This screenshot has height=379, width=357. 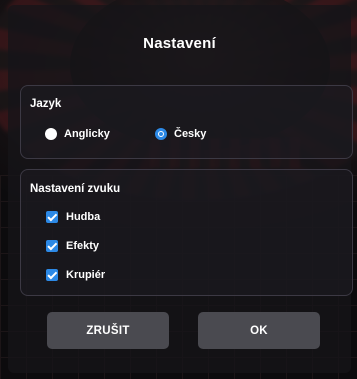 What do you see at coordinates (259, 330) in the screenshot?
I see `ok-button: OK` at bounding box center [259, 330].